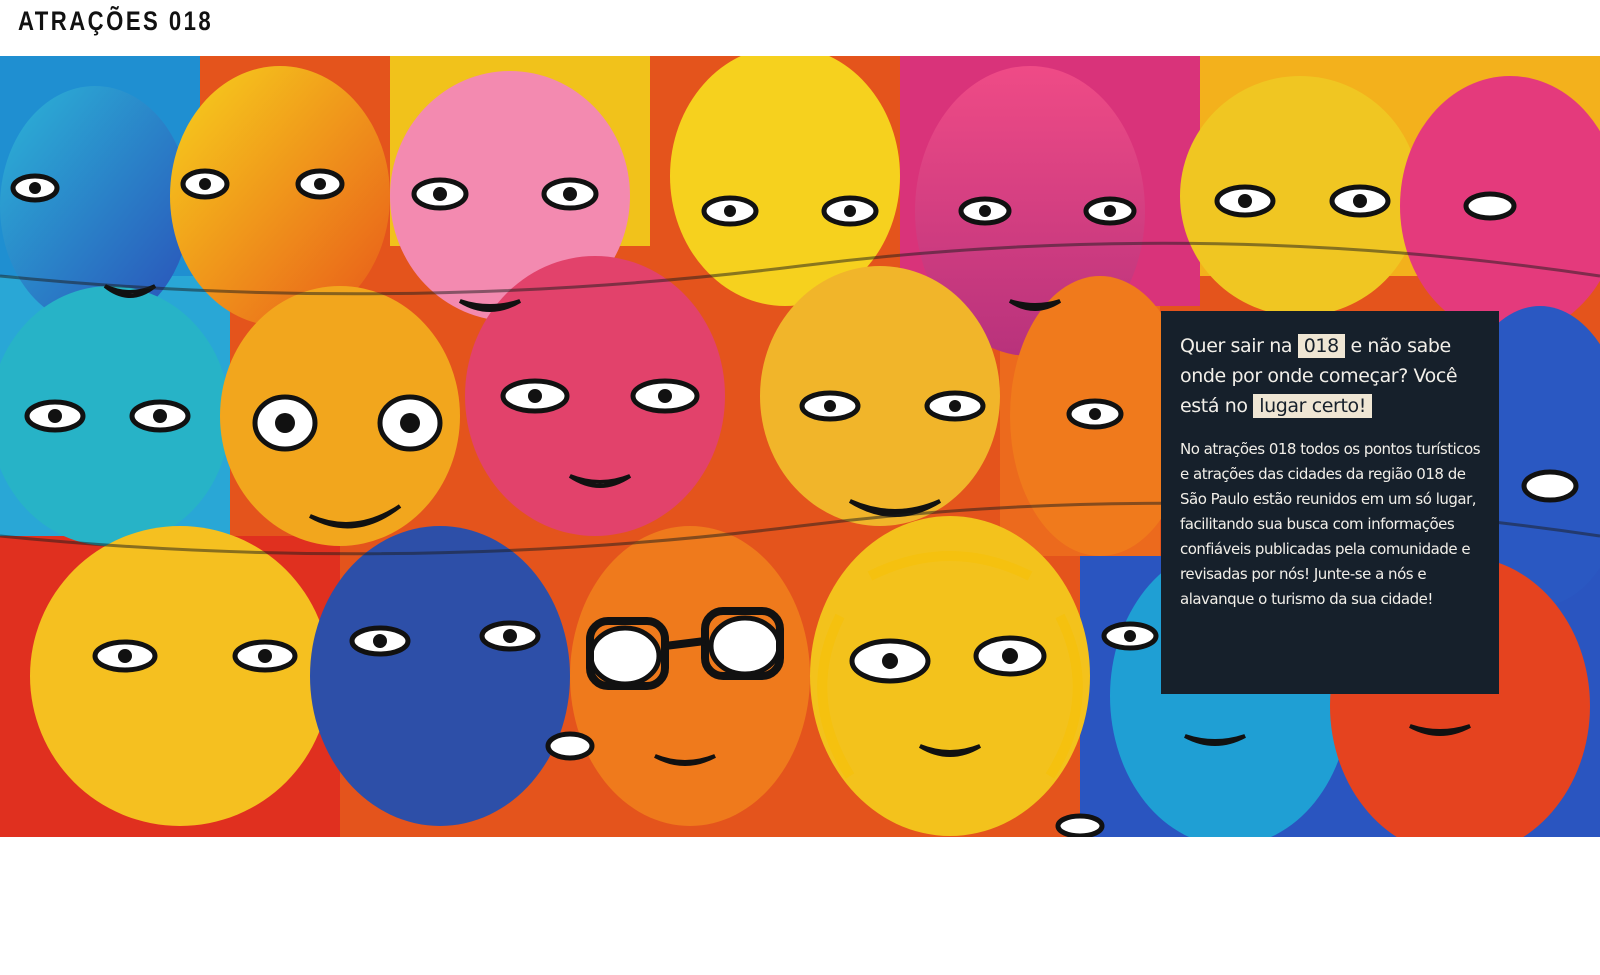 Image resolution: width=1600 pixels, height=975 pixels. Describe the element at coordinates (800, 28) in the screenshot. I see `top-bar: ATRAÇÕES 018` at that location.